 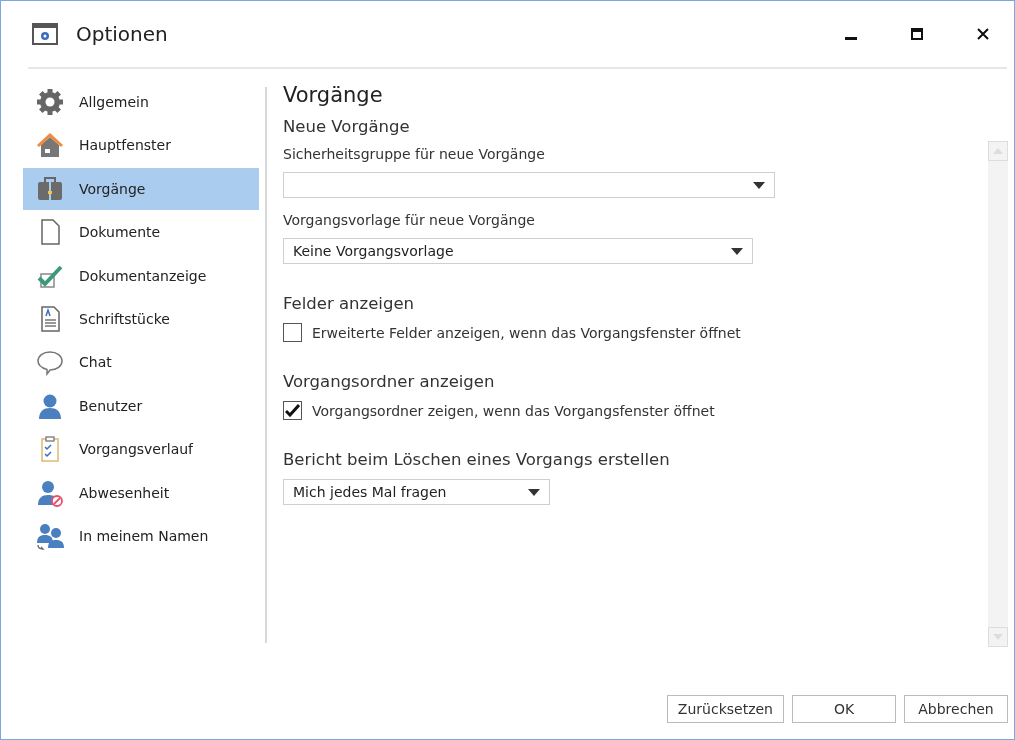 What do you see at coordinates (725, 709) in the screenshot?
I see `dialog-button: Zurücksetzen` at bounding box center [725, 709].